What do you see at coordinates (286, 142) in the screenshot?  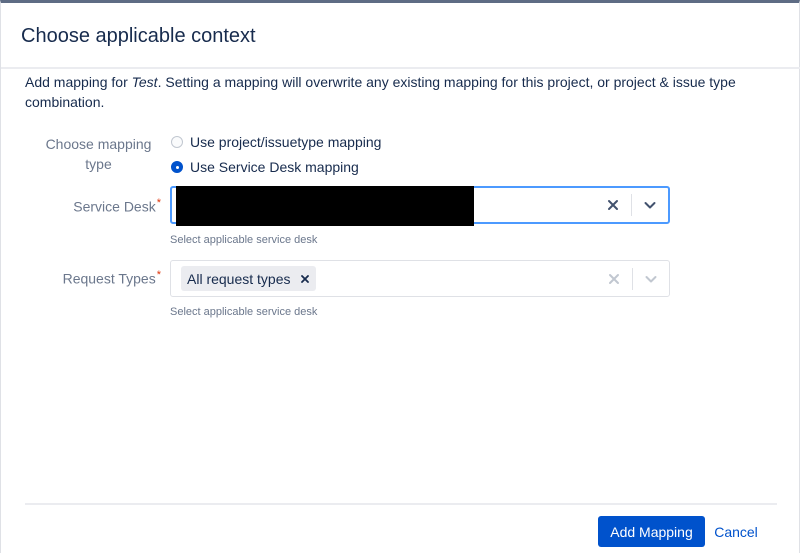 I see `radio-label: Use project/issuetype mapping` at bounding box center [286, 142].